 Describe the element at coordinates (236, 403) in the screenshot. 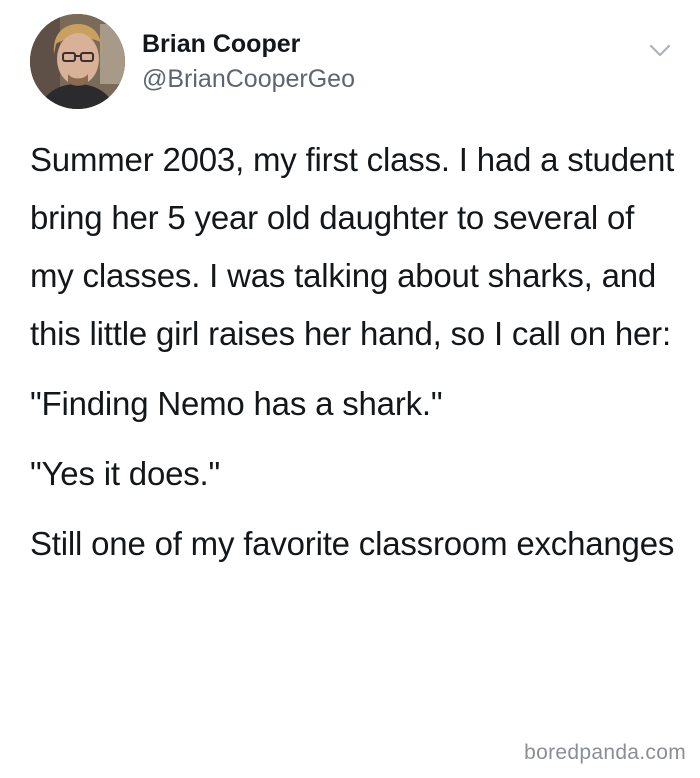

I see `tweet-paragraph: "Finding Nemo has a shark."` at that location.